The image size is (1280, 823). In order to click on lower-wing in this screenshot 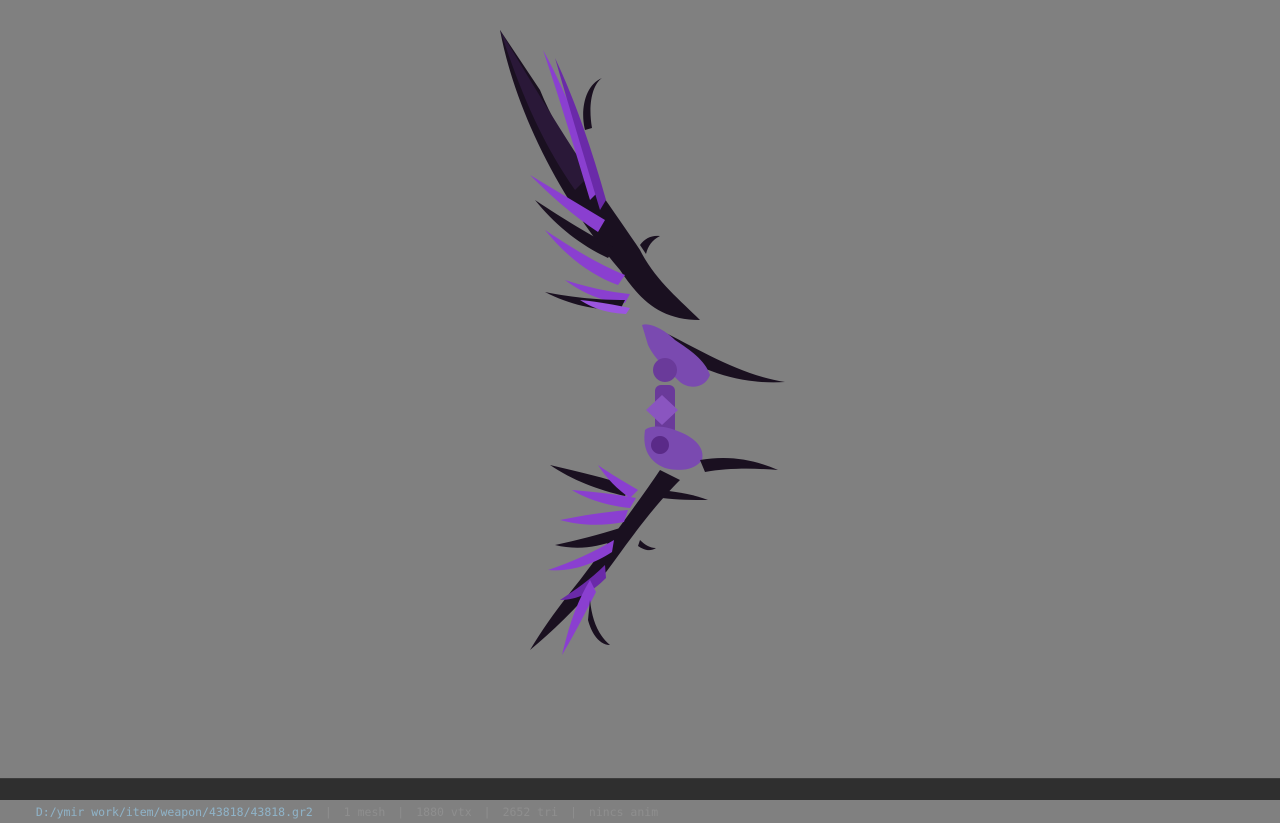, I will do `click(654, 556)`.